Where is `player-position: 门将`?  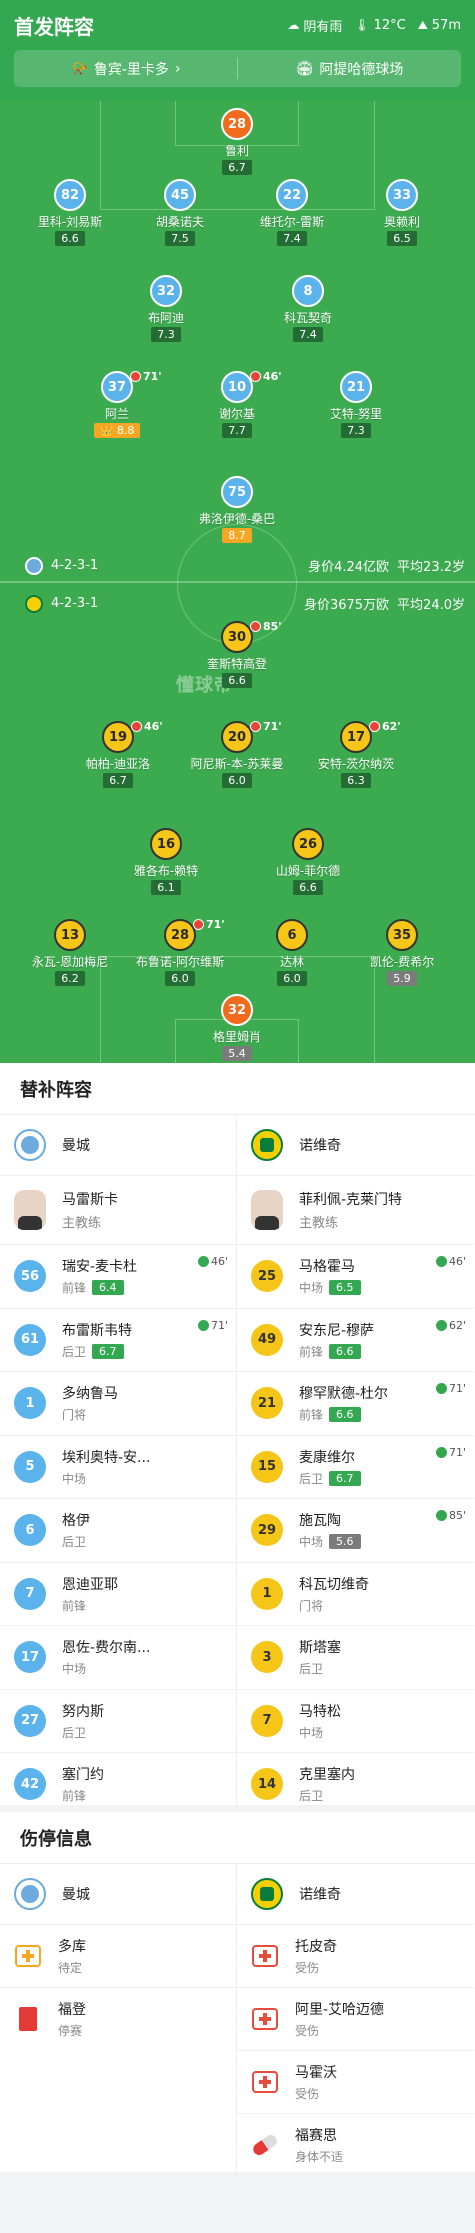
player-position: 门将 is located at coordinates (74, 1415).